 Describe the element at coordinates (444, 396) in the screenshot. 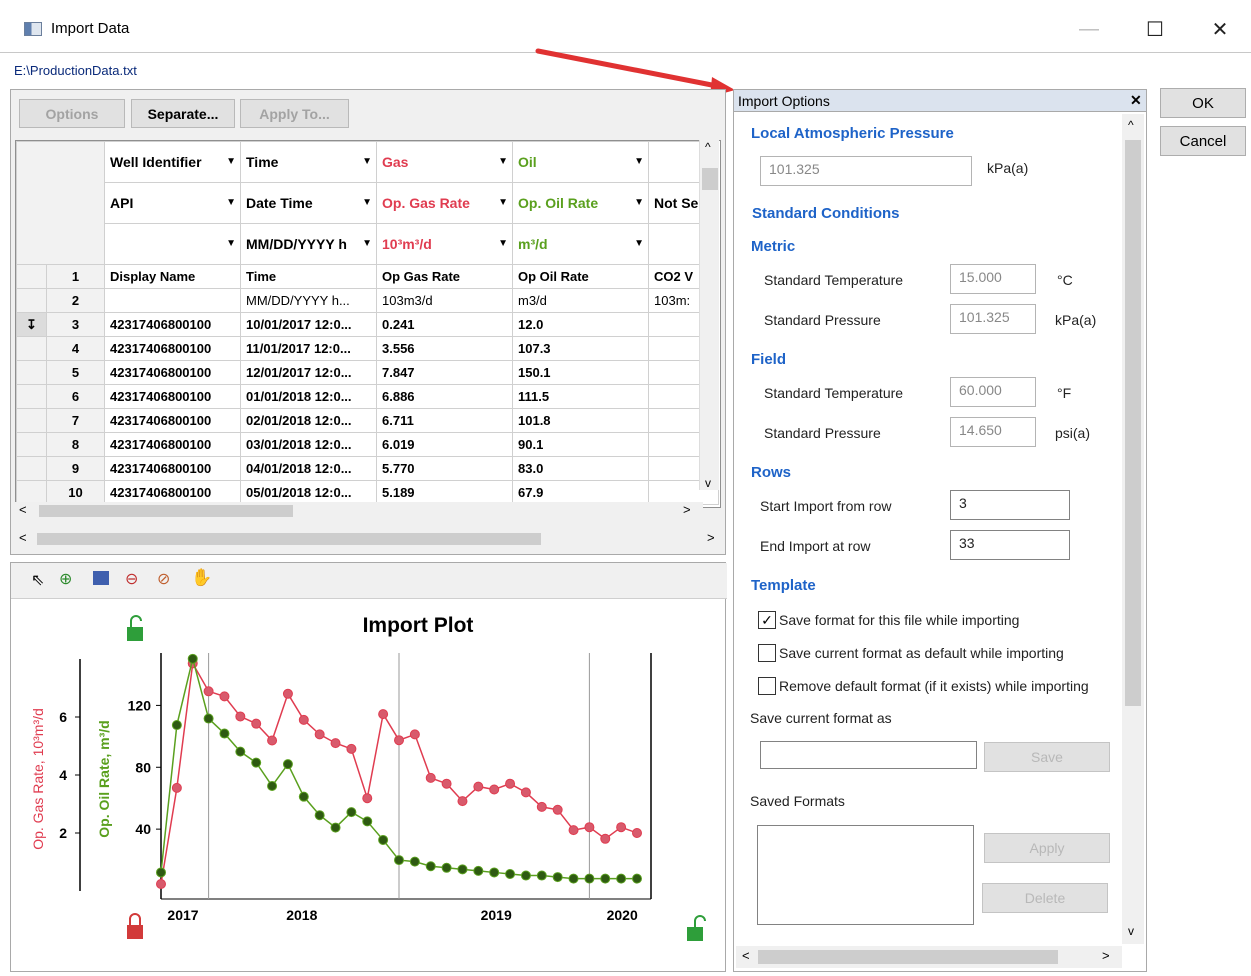

I see `table-cell: 6.886` at that location.